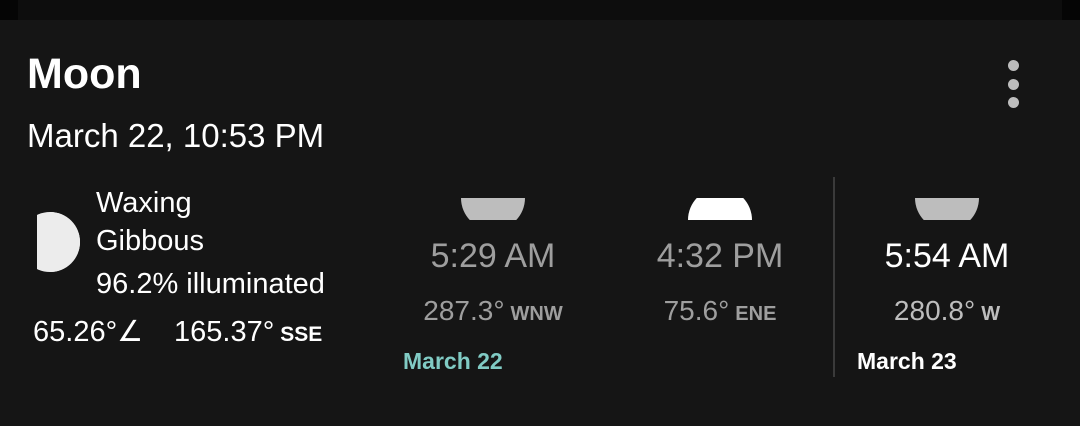  I want to click on illumination-text: 96.2% illuminated, so click(210, 284).